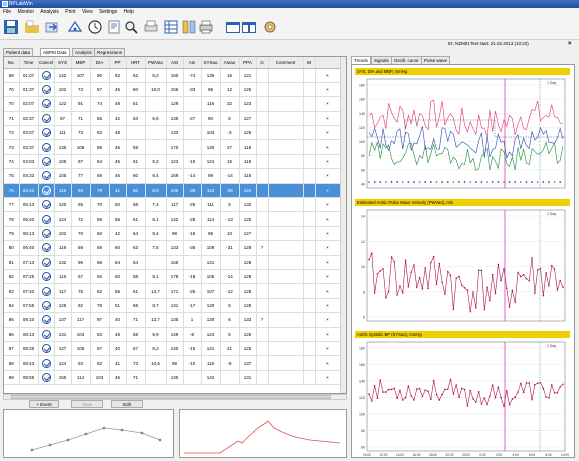 This screenshot has height=461, width=579. I want to click on print-icon, so click(206, 27).